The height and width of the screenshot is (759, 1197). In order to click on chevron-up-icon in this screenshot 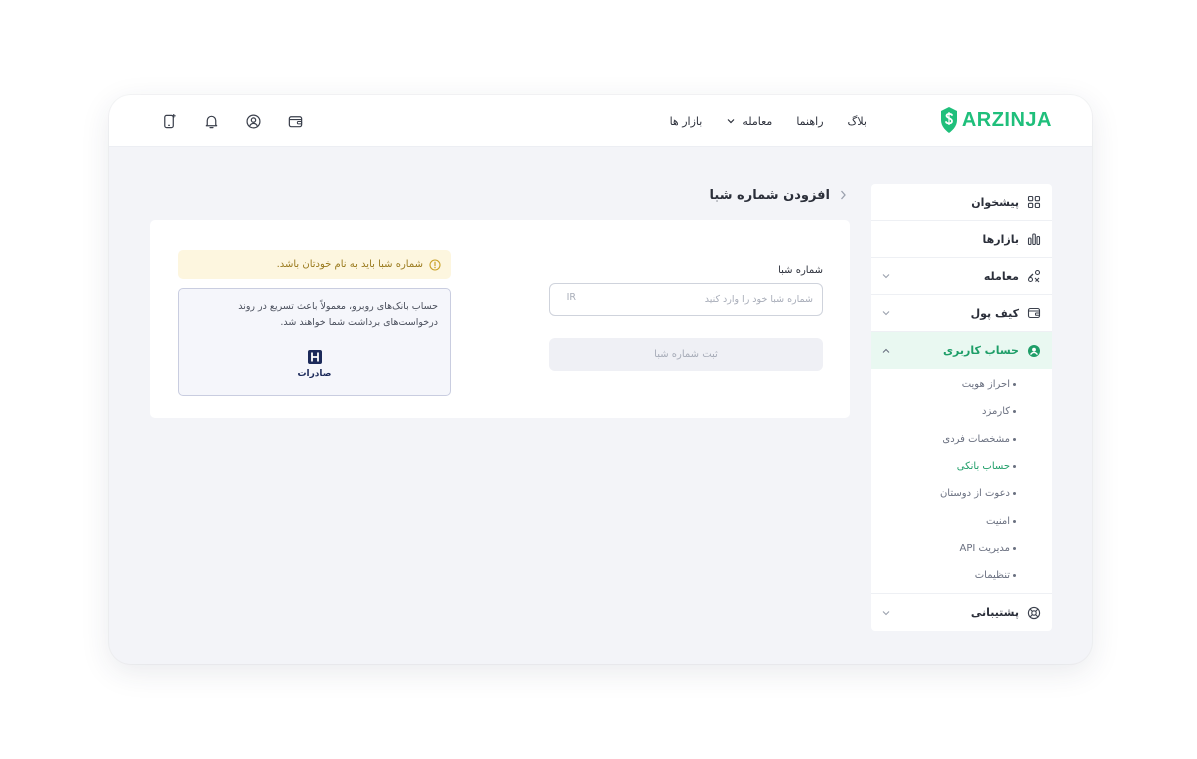, I will do `click(886, 350)`.